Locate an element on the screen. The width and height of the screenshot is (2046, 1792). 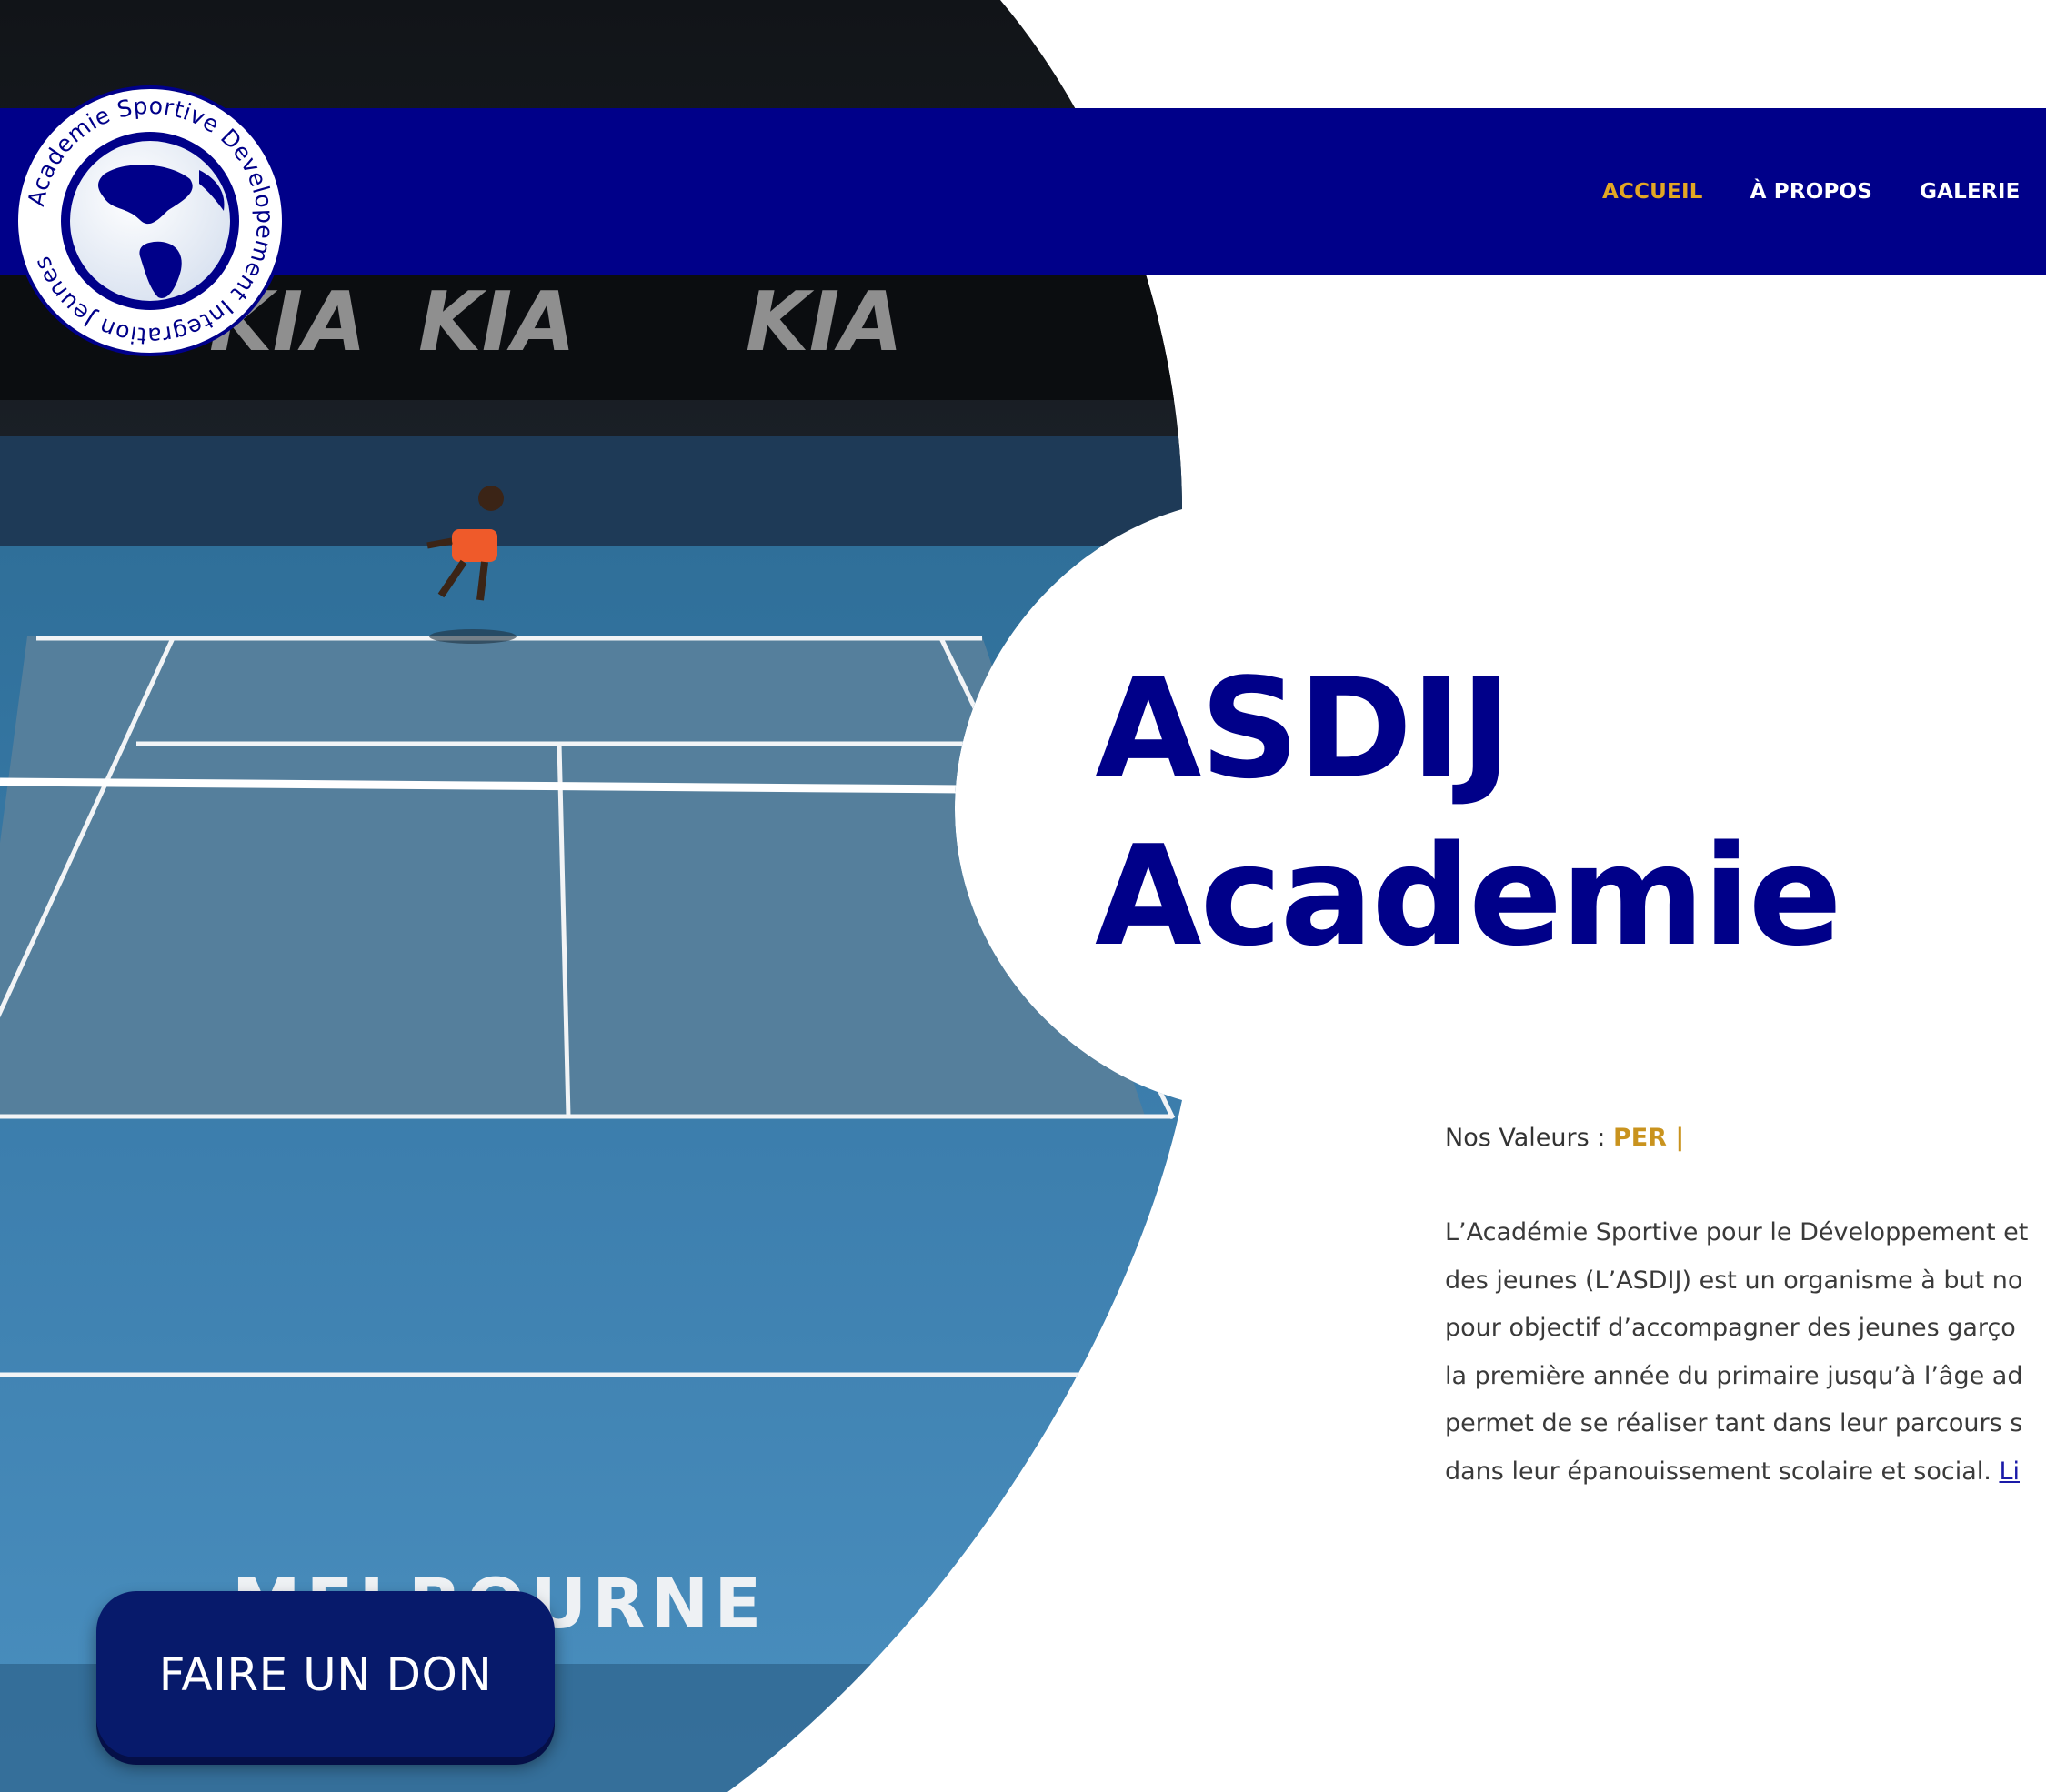
court-back-wall is located at coordinates (591, 495).